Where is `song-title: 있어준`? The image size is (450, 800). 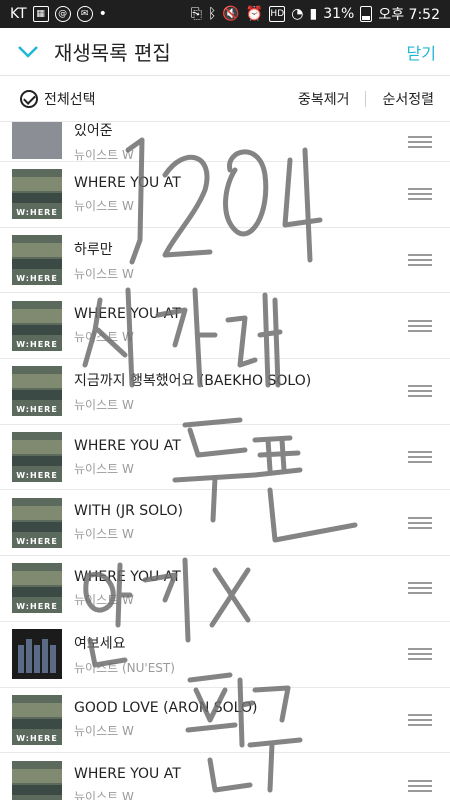 song-title: 있어준 is located at coordinates (93, 131).